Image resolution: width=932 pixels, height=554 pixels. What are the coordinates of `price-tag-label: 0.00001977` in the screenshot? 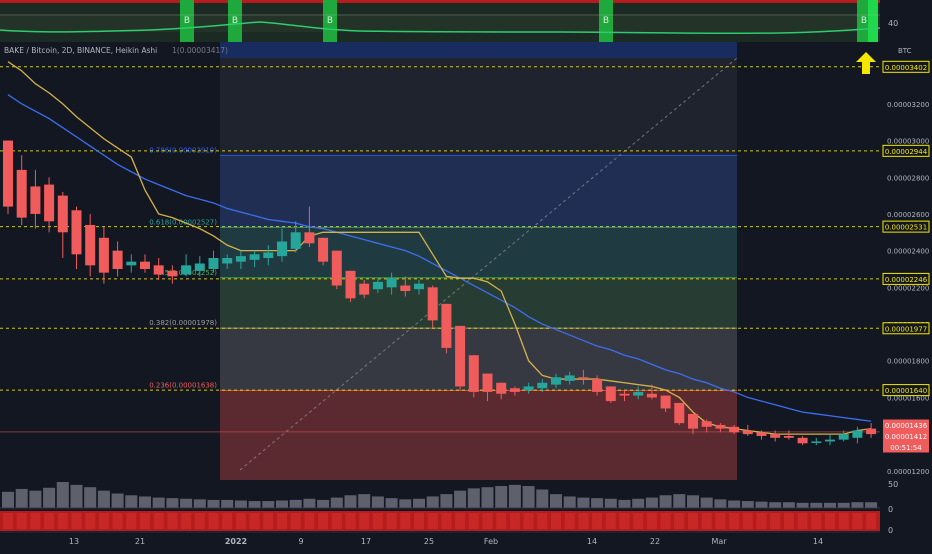 It's located at (906, 329).